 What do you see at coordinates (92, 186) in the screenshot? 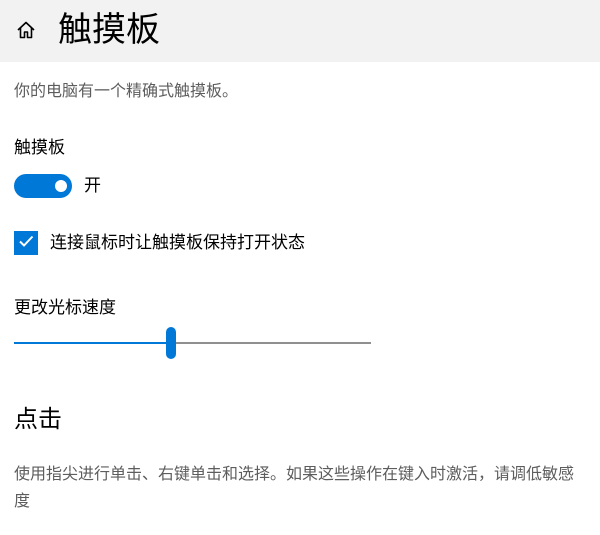
I see `toggle-state-text: 开` at bounding box center [92, 186].